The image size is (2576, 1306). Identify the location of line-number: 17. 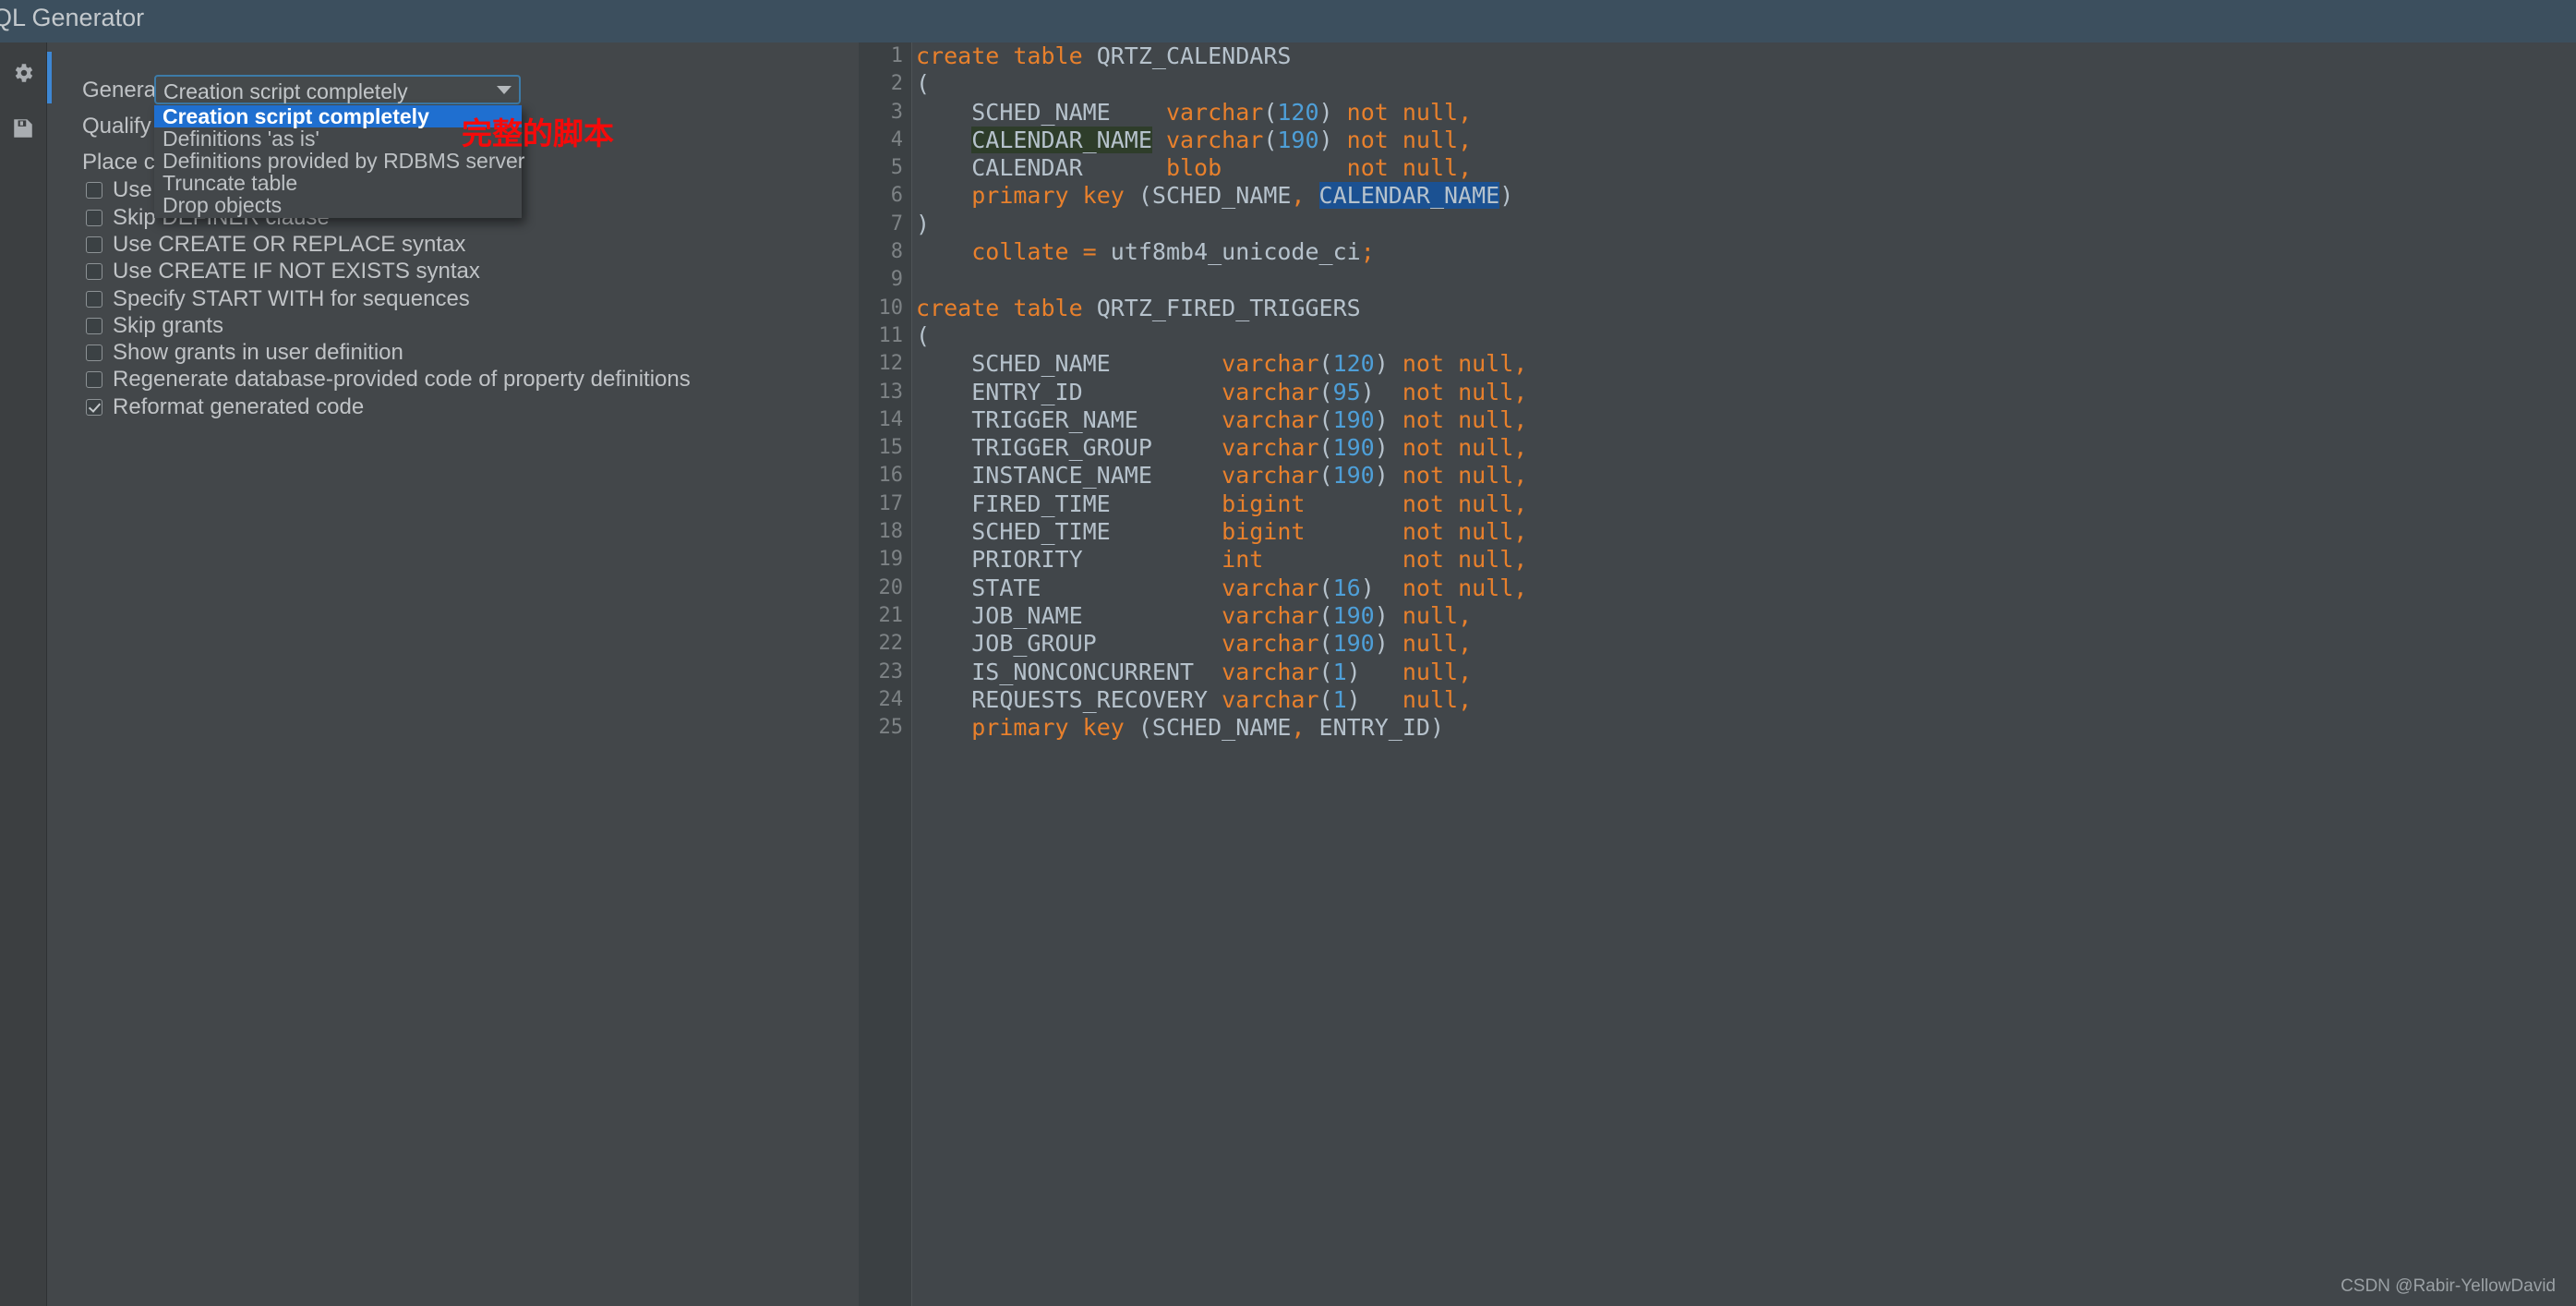
(891, 503).